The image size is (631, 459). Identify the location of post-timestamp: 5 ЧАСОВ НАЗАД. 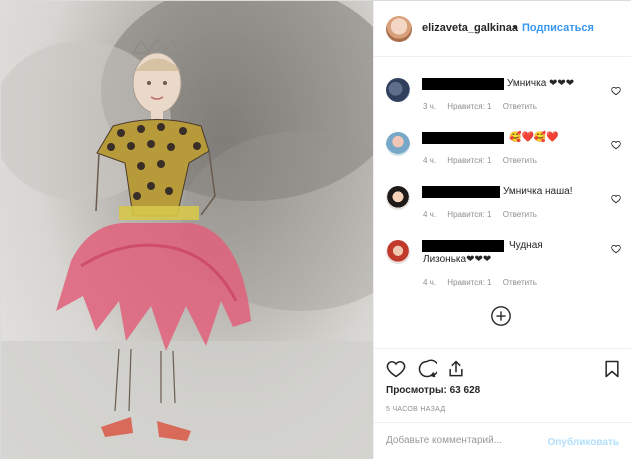
(416, 409).